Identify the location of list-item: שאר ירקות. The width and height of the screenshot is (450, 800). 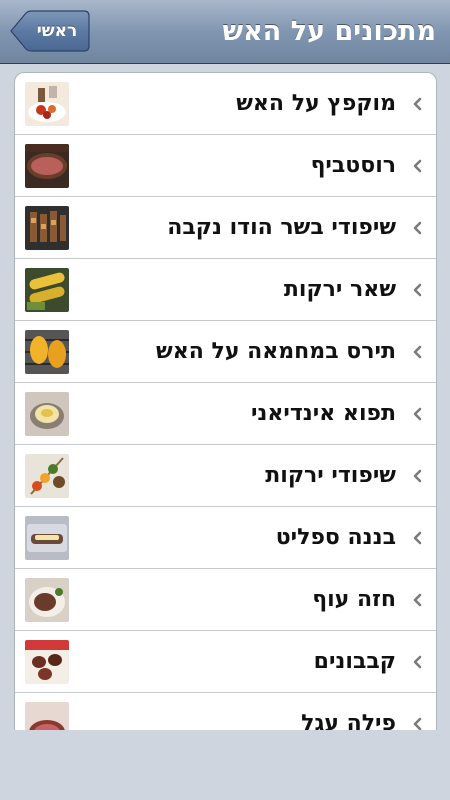
(225, 290).